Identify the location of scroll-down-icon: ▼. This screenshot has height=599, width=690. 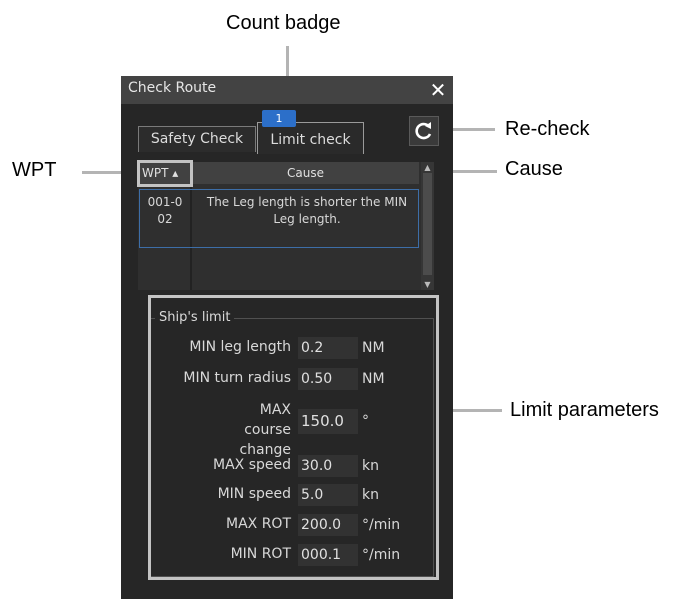
(427, 284).